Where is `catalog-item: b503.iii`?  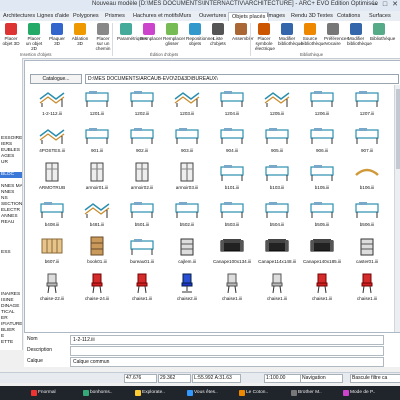 catalog-item: b503.iii is located at coordinates (232, 214).